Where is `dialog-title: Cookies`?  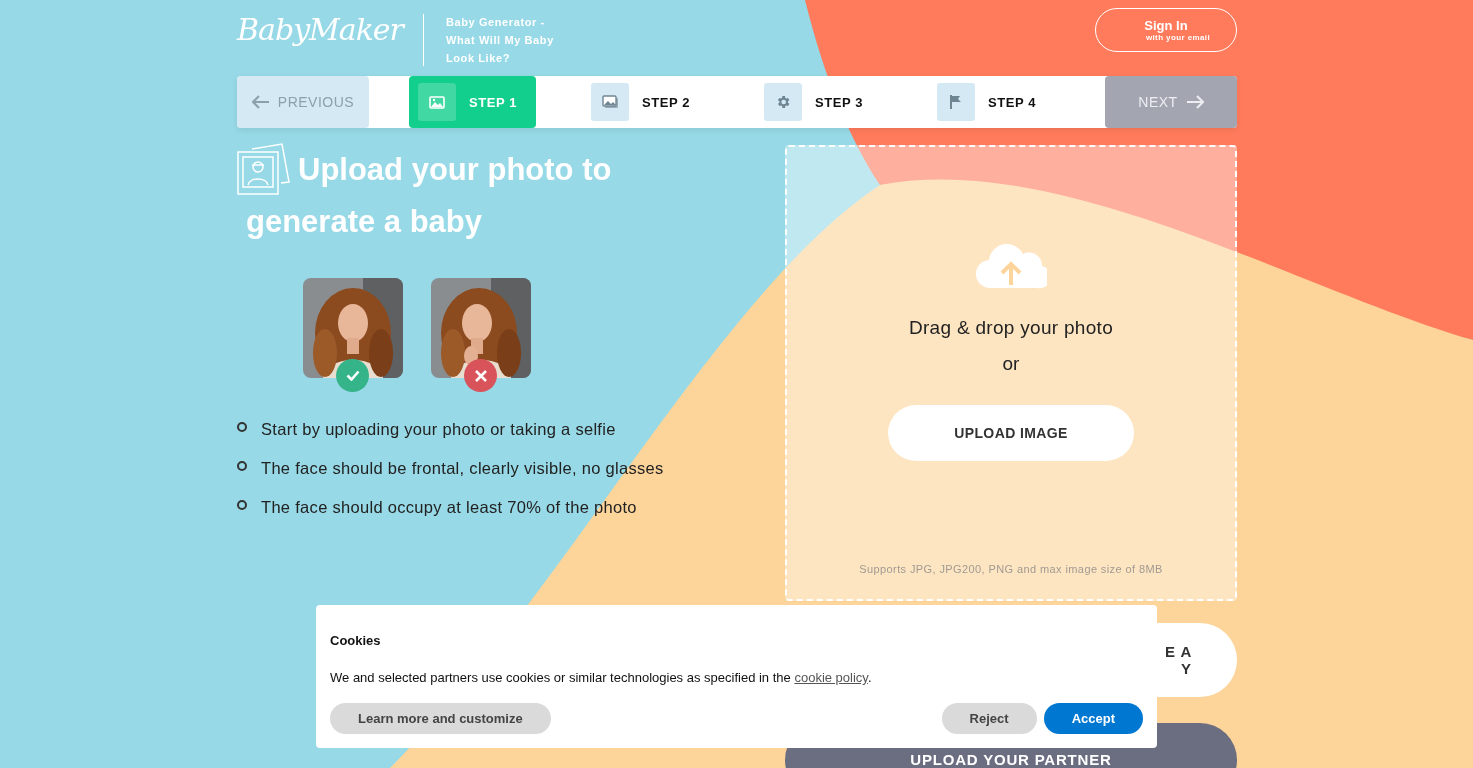
dialog-title: Cookies is located at coordinates (356, 640).